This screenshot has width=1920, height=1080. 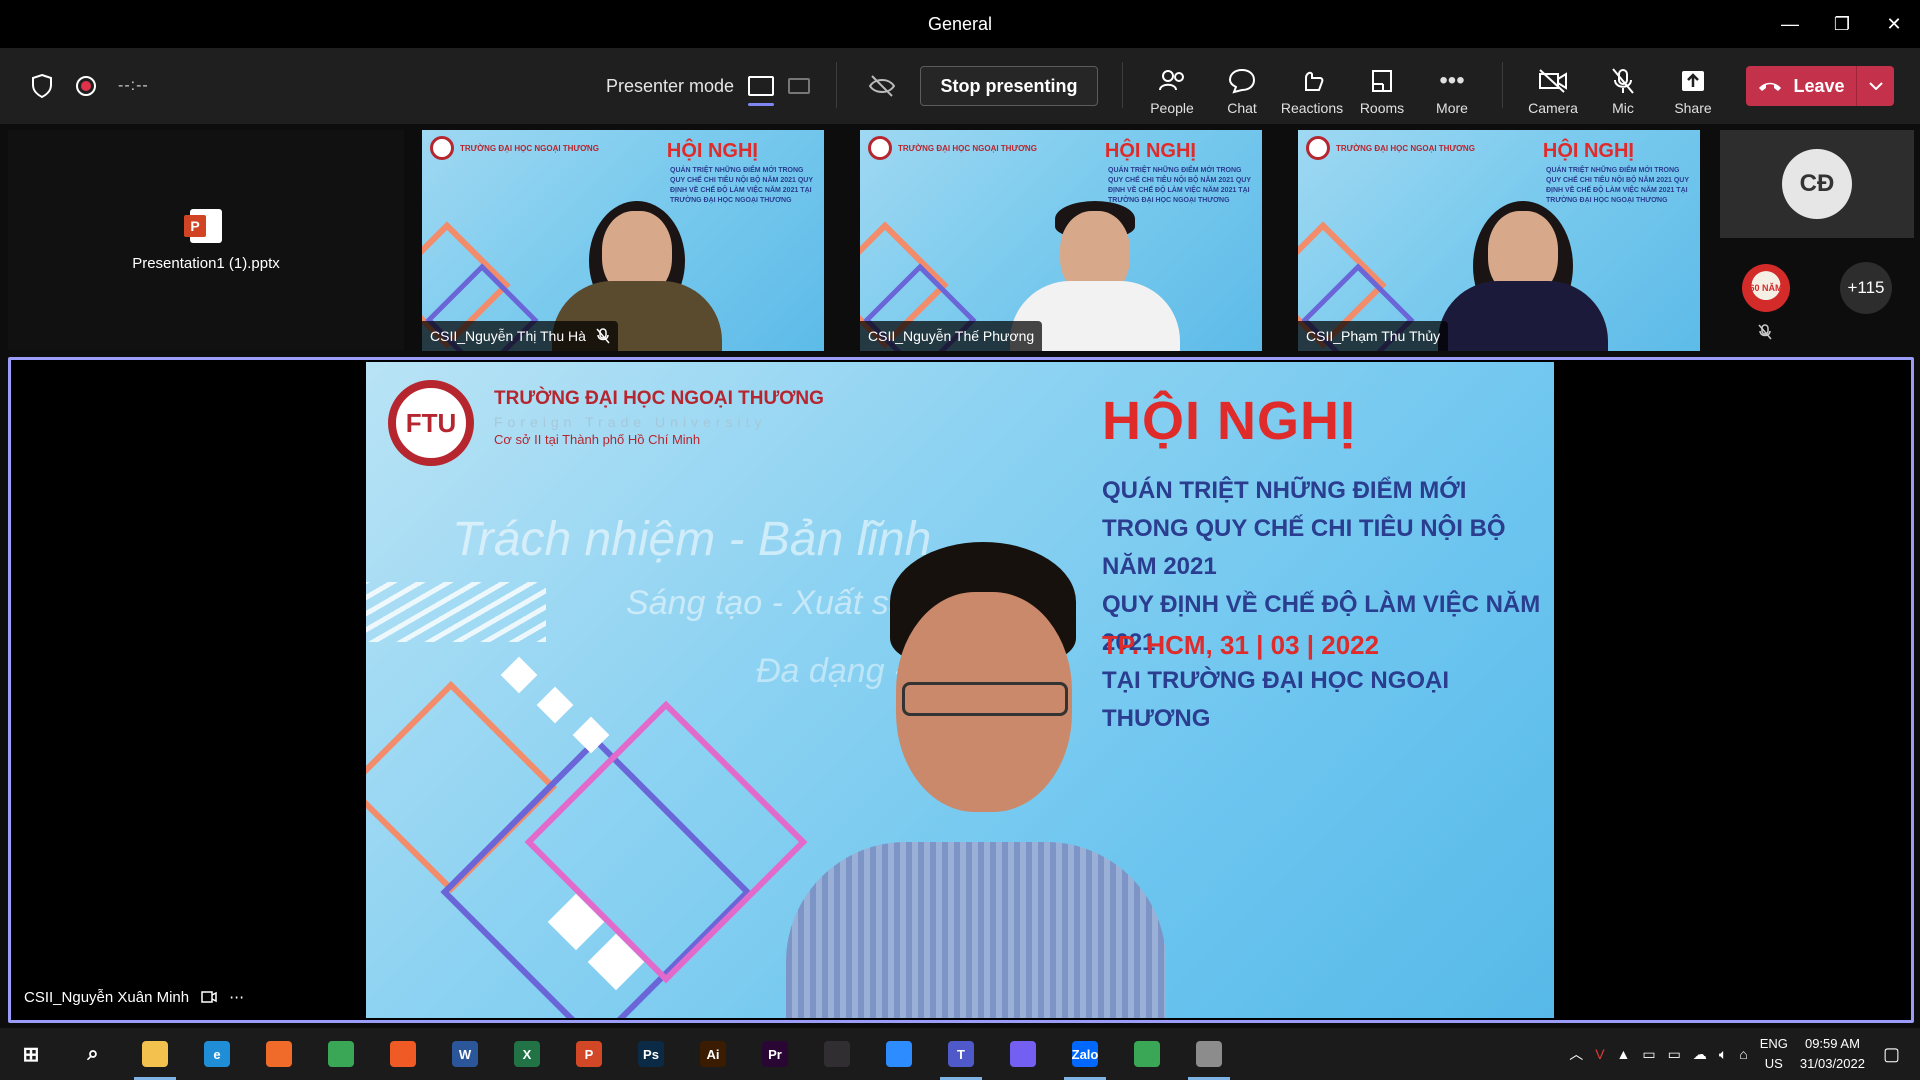 I want to click on clock: 09:59 AM 31/03/2022, so click(x=1832, y=1054).